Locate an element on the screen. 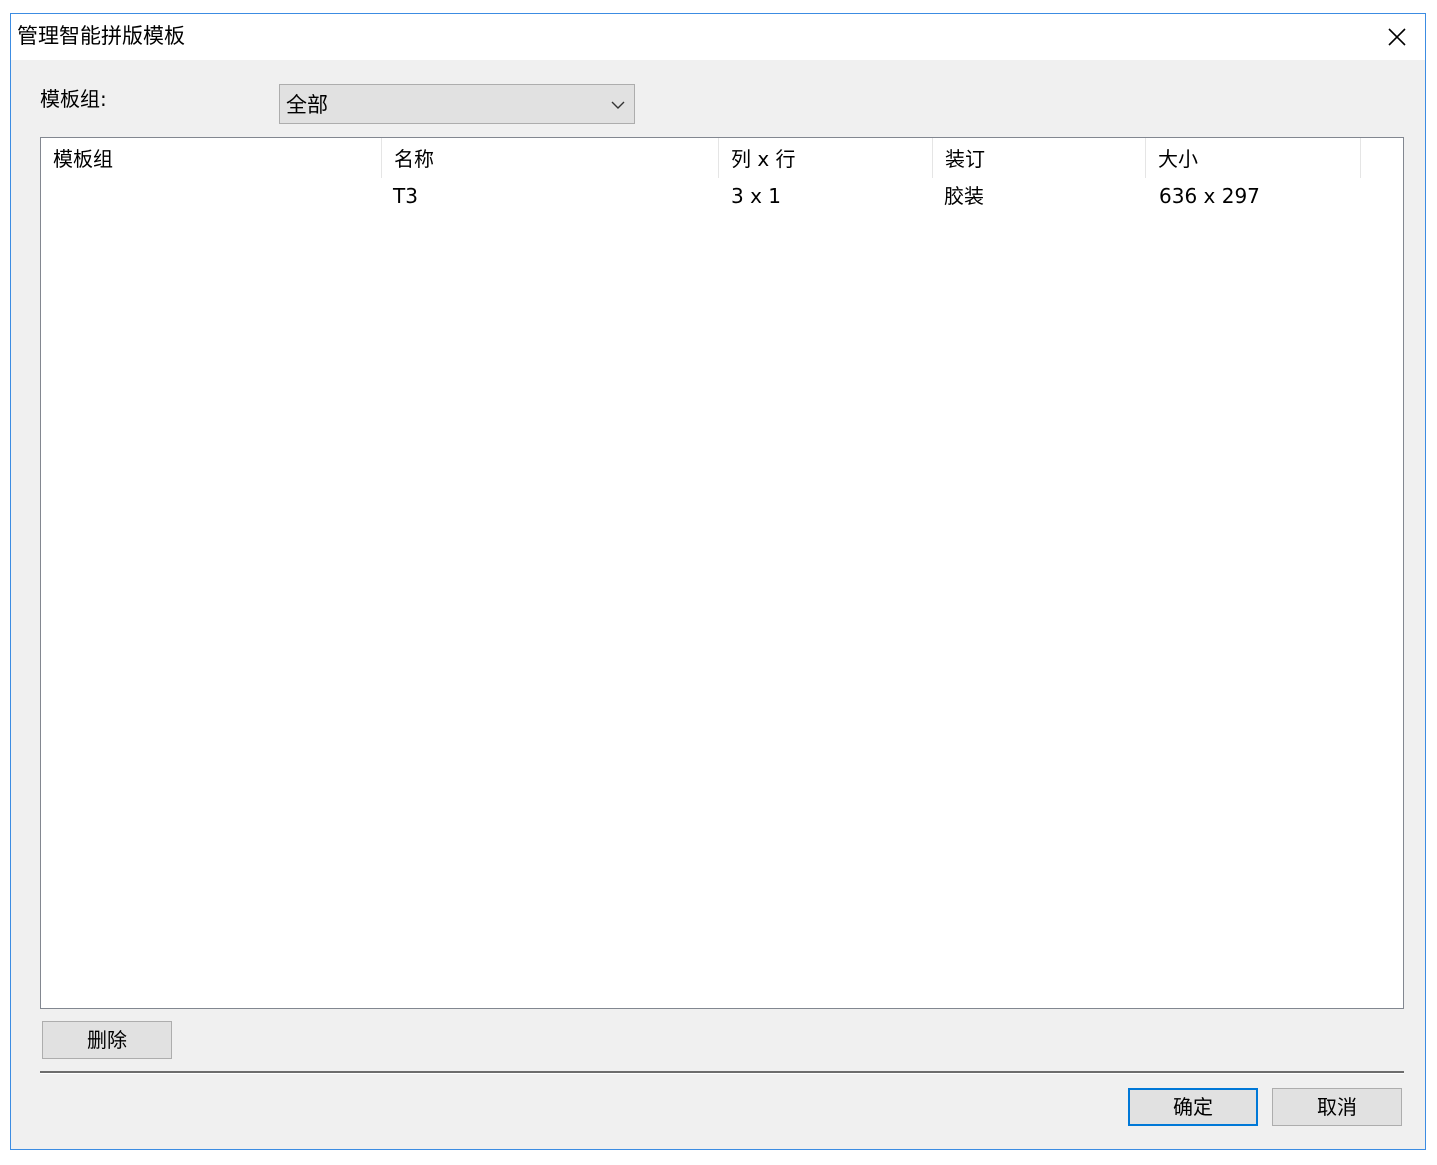 The image size is (1437, 1165). column-header-group: 模板组 is located at coordinates (211, 158).